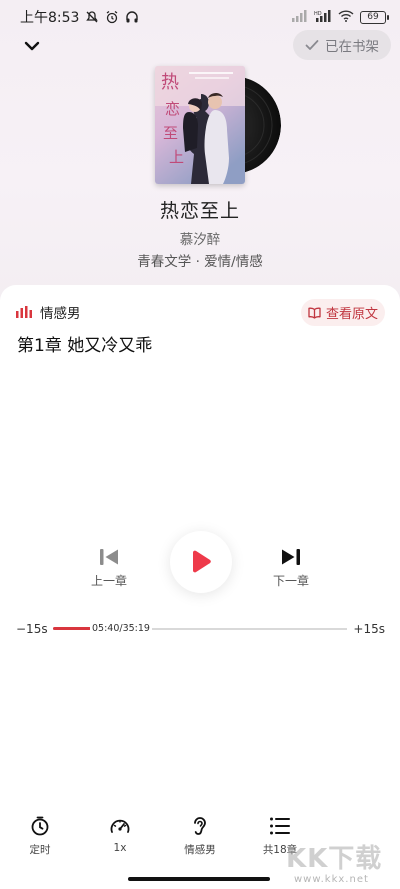  I want to click on book-open-icon, so click(314, 313).